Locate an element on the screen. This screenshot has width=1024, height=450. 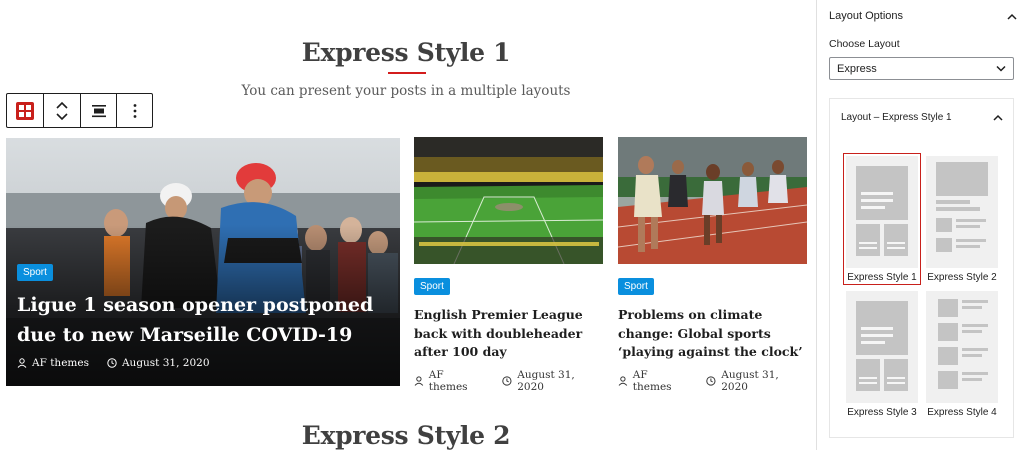
chevron-down-icon is located at coordinates (1001, 68).